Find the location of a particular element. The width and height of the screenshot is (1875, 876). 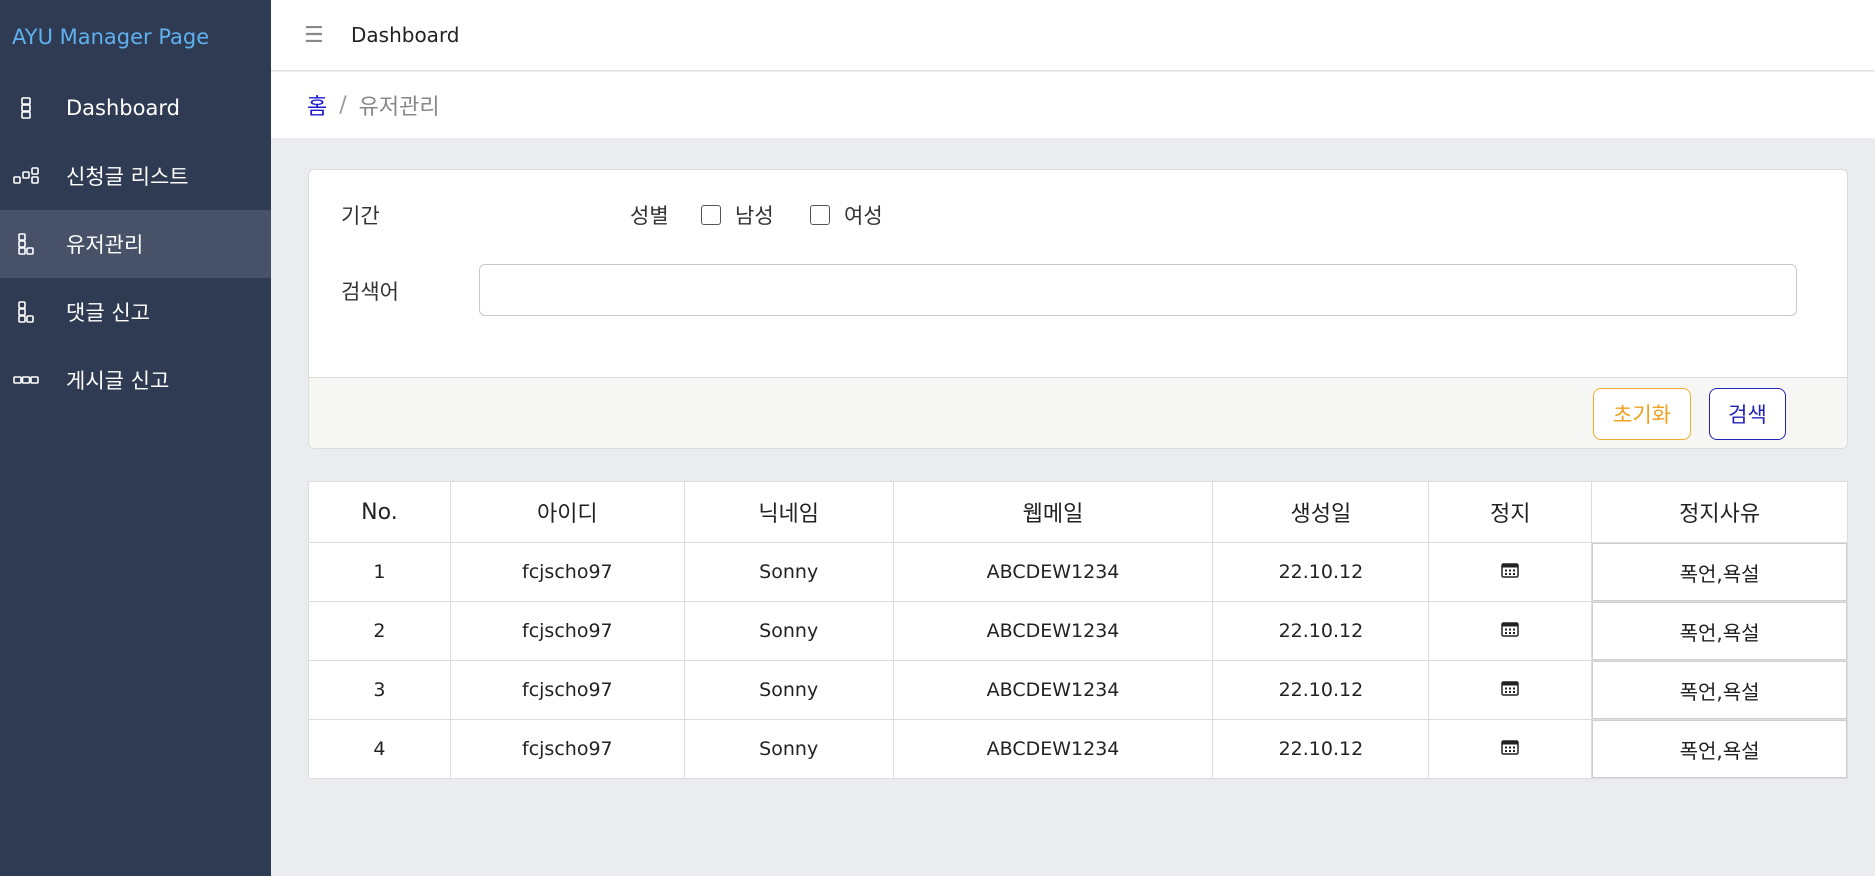

column-header-nickname: 닉네임 is located at coordinates (788, 512).